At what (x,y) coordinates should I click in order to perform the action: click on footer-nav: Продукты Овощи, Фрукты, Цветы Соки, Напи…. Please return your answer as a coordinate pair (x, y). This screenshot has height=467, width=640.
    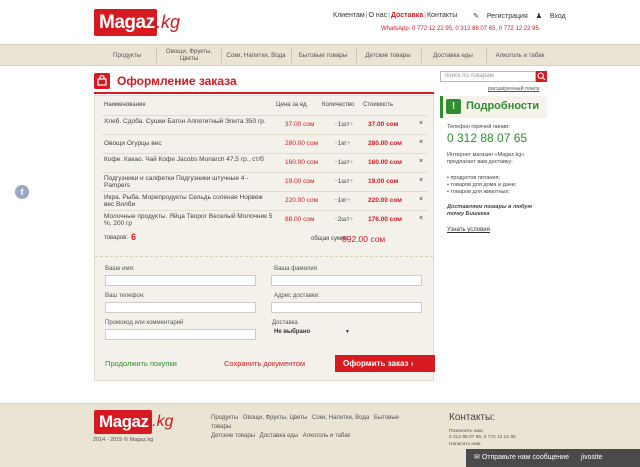
    Looking at the image, I should click on (305, 427).